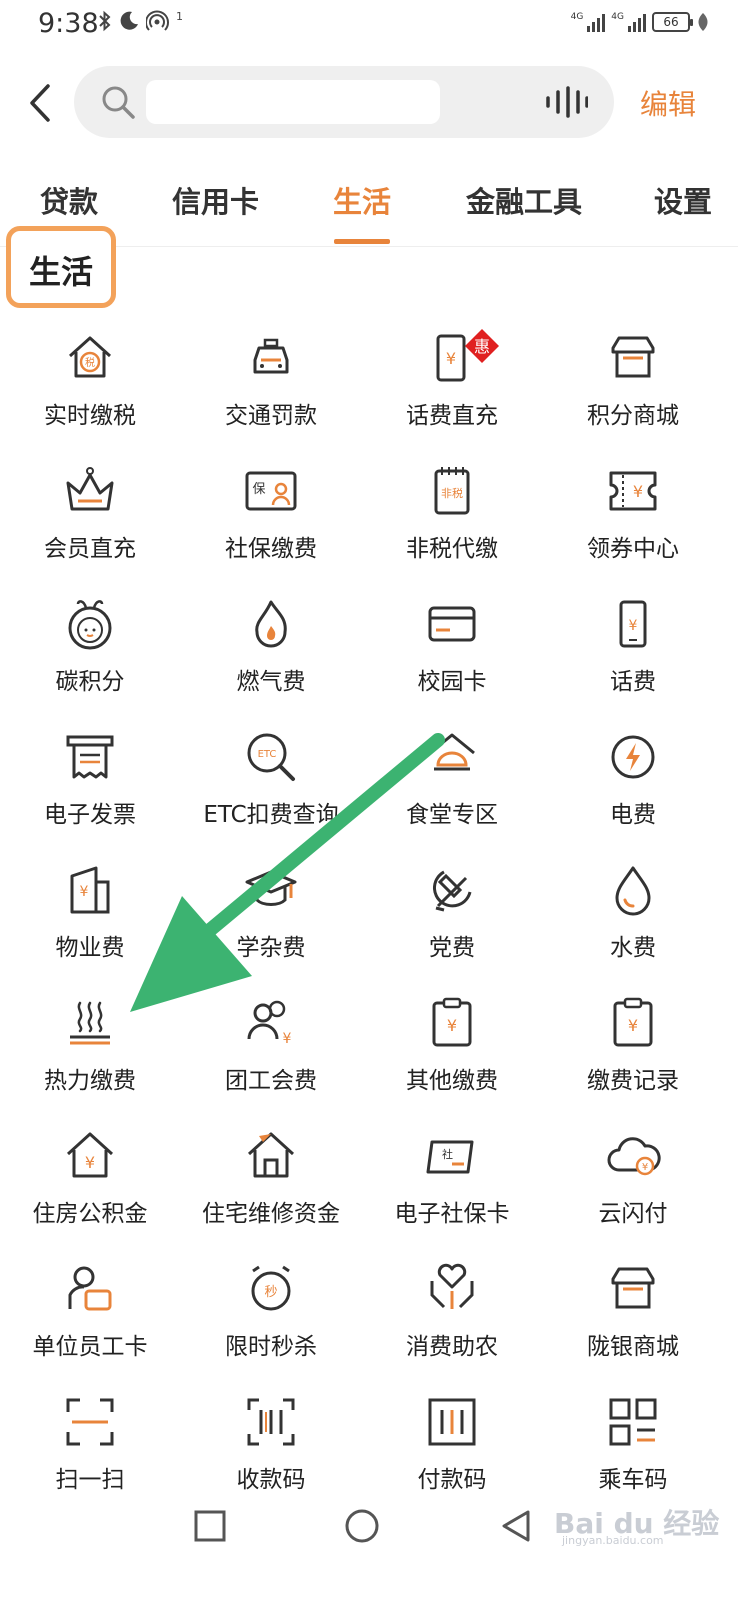 The height and width of the screenshot is (1600, 738). What do you see at coordinates (157, 20) in the screenshot?
I see `hotspot-icon` at bounding box center [157, 20].